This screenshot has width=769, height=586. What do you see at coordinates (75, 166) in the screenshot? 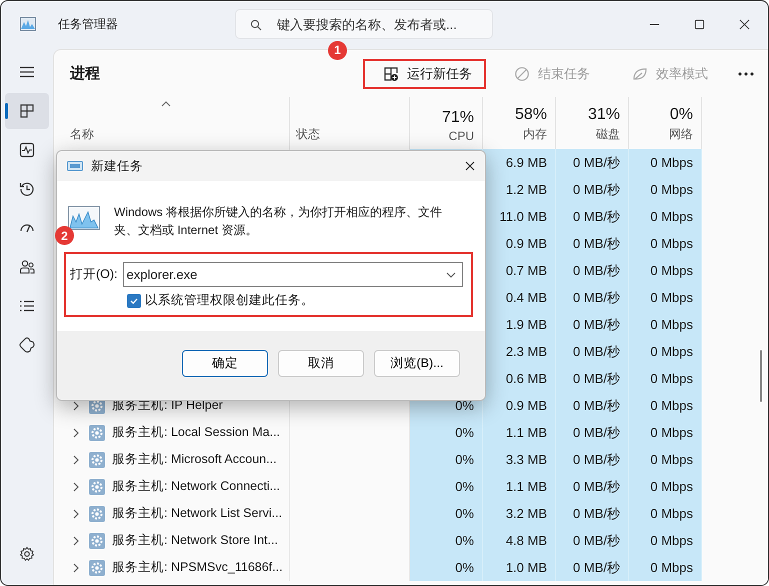
I see `run-icon` at bounding box center [75, 166].